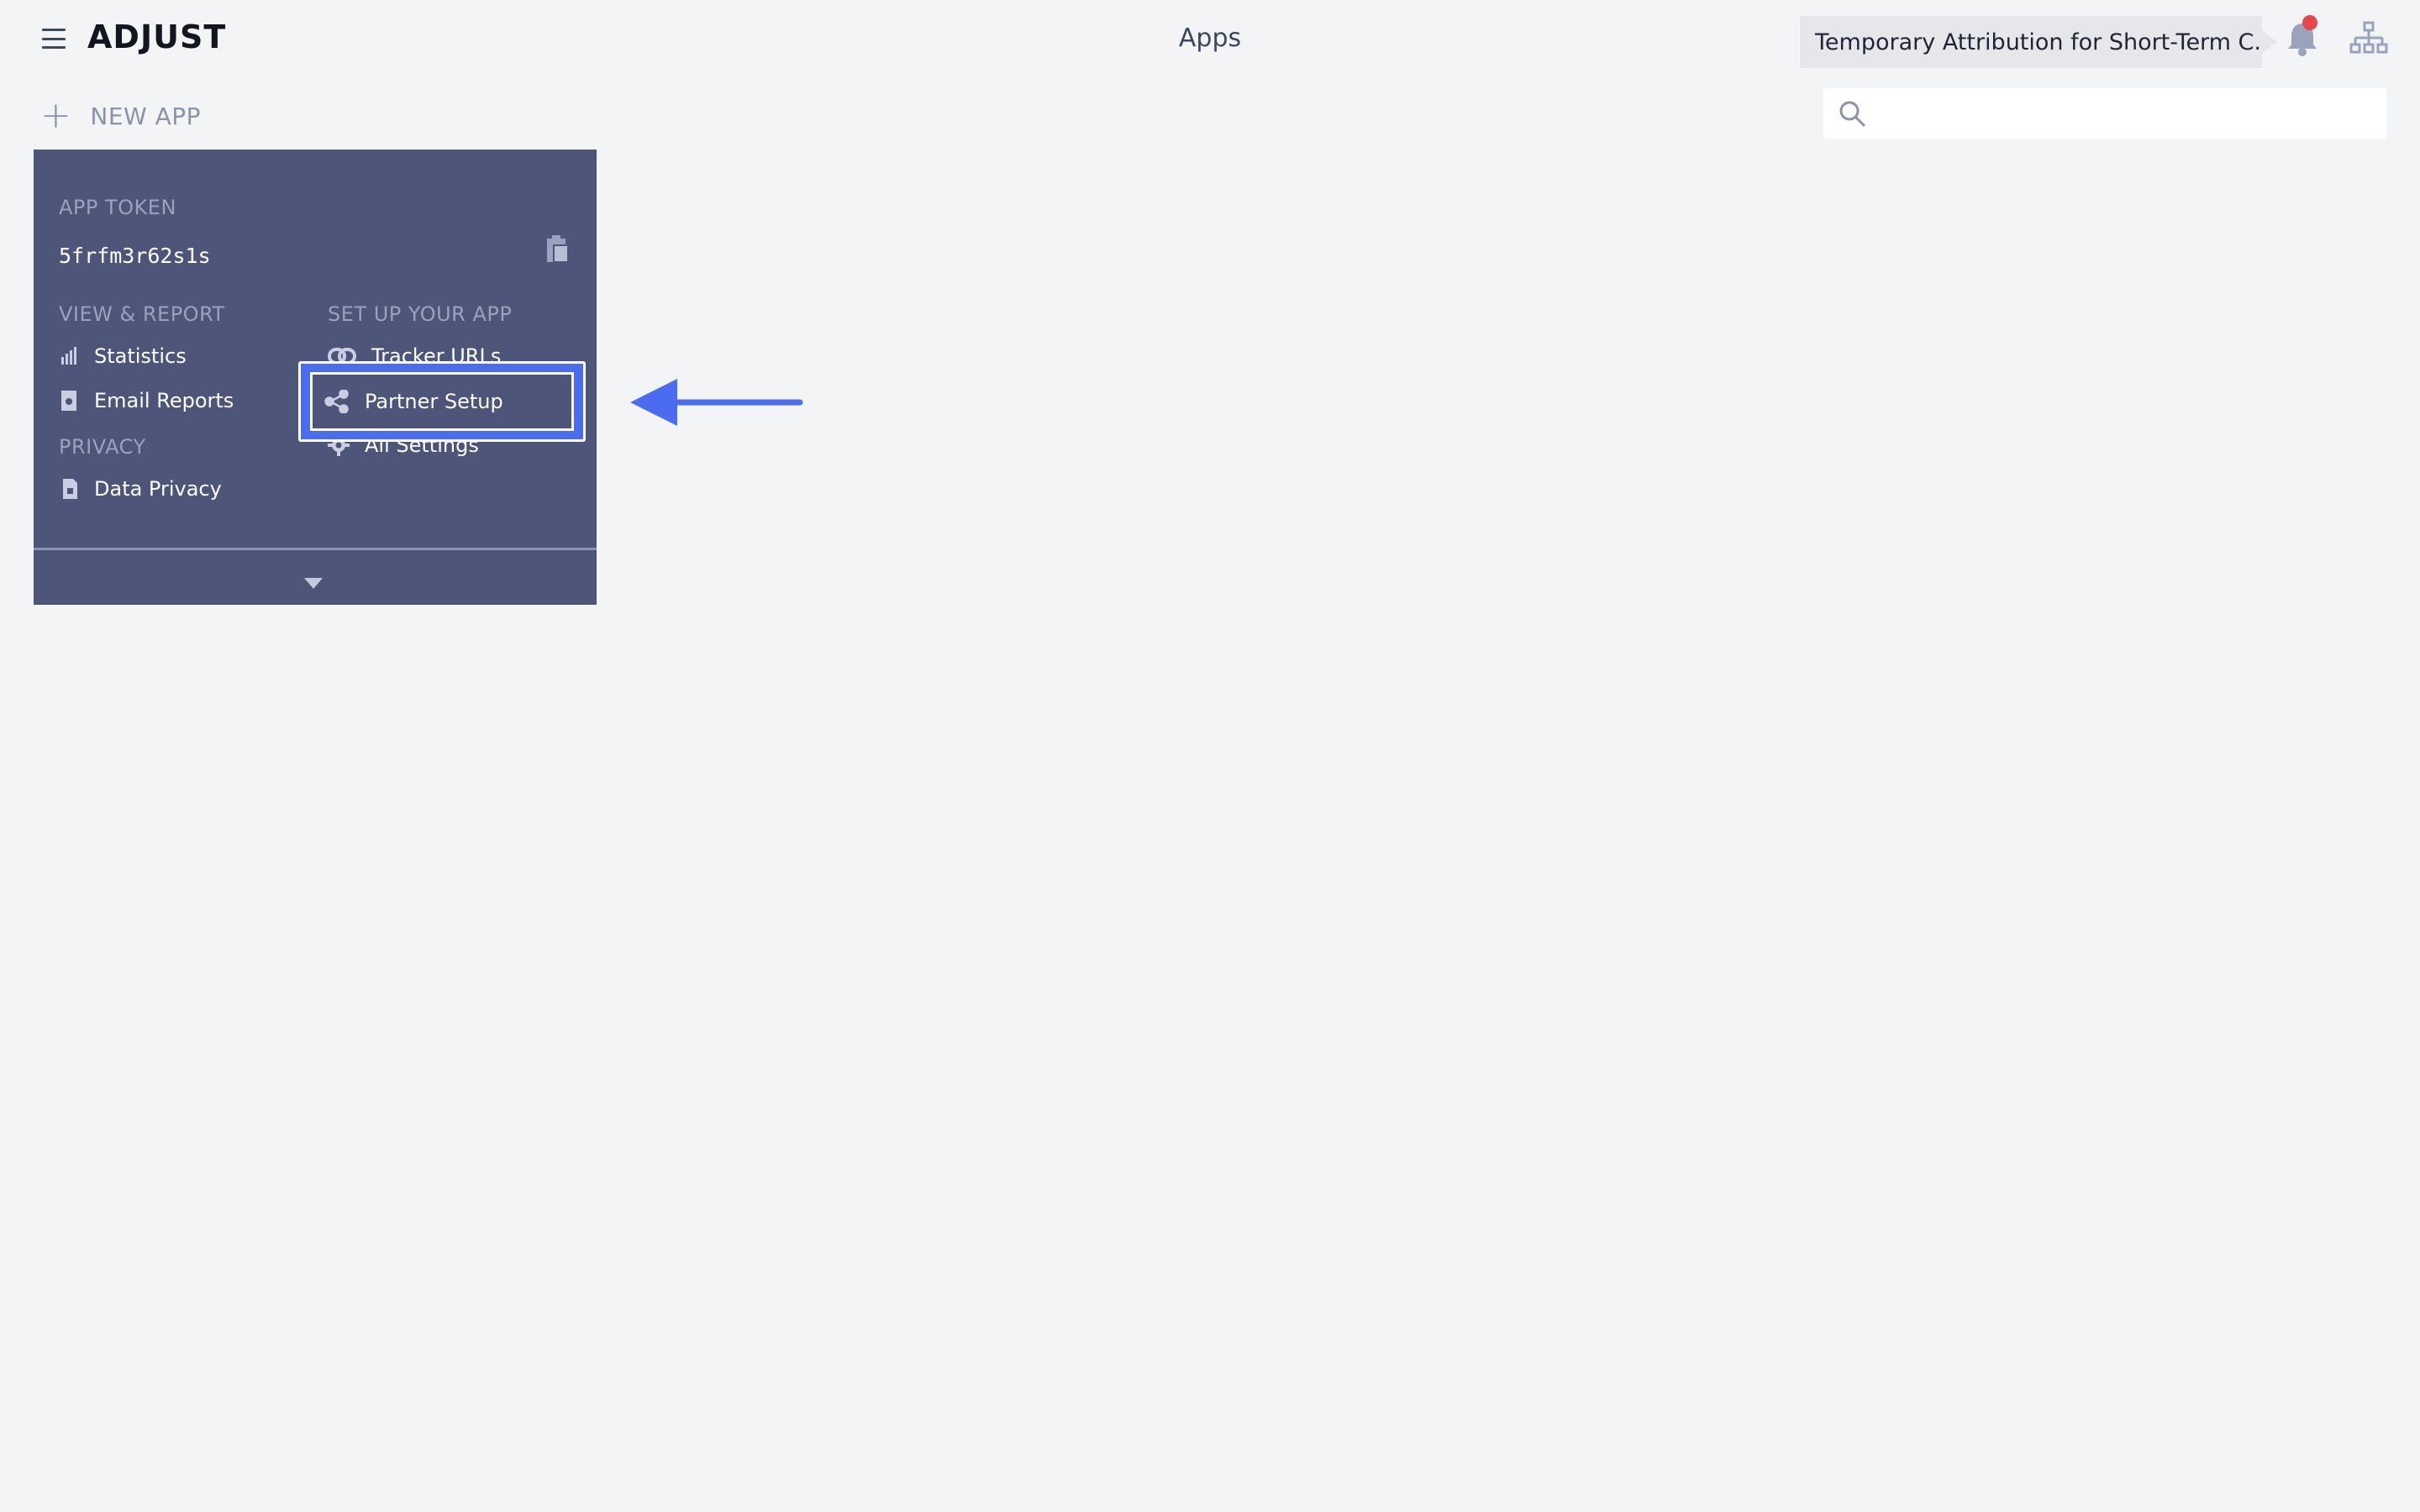 This screenshot has height=1512, width=2420. What do you see at coordinates (102, 447) in the screenshot?
I see `privacy-heading: PRIVACY` at bounding box center [102, 447].